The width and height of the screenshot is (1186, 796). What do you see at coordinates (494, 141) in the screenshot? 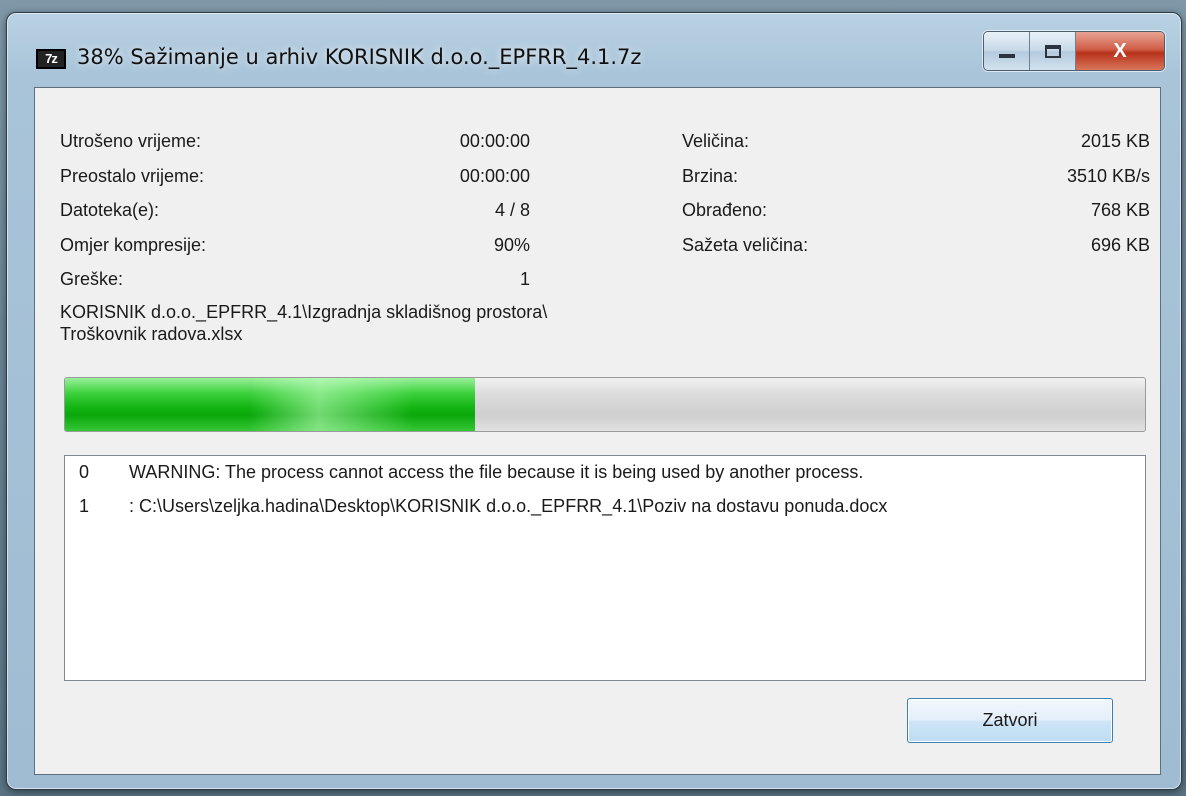
I see `elapsed-time-value: 00:00:00` at bounding box center [494, 141].